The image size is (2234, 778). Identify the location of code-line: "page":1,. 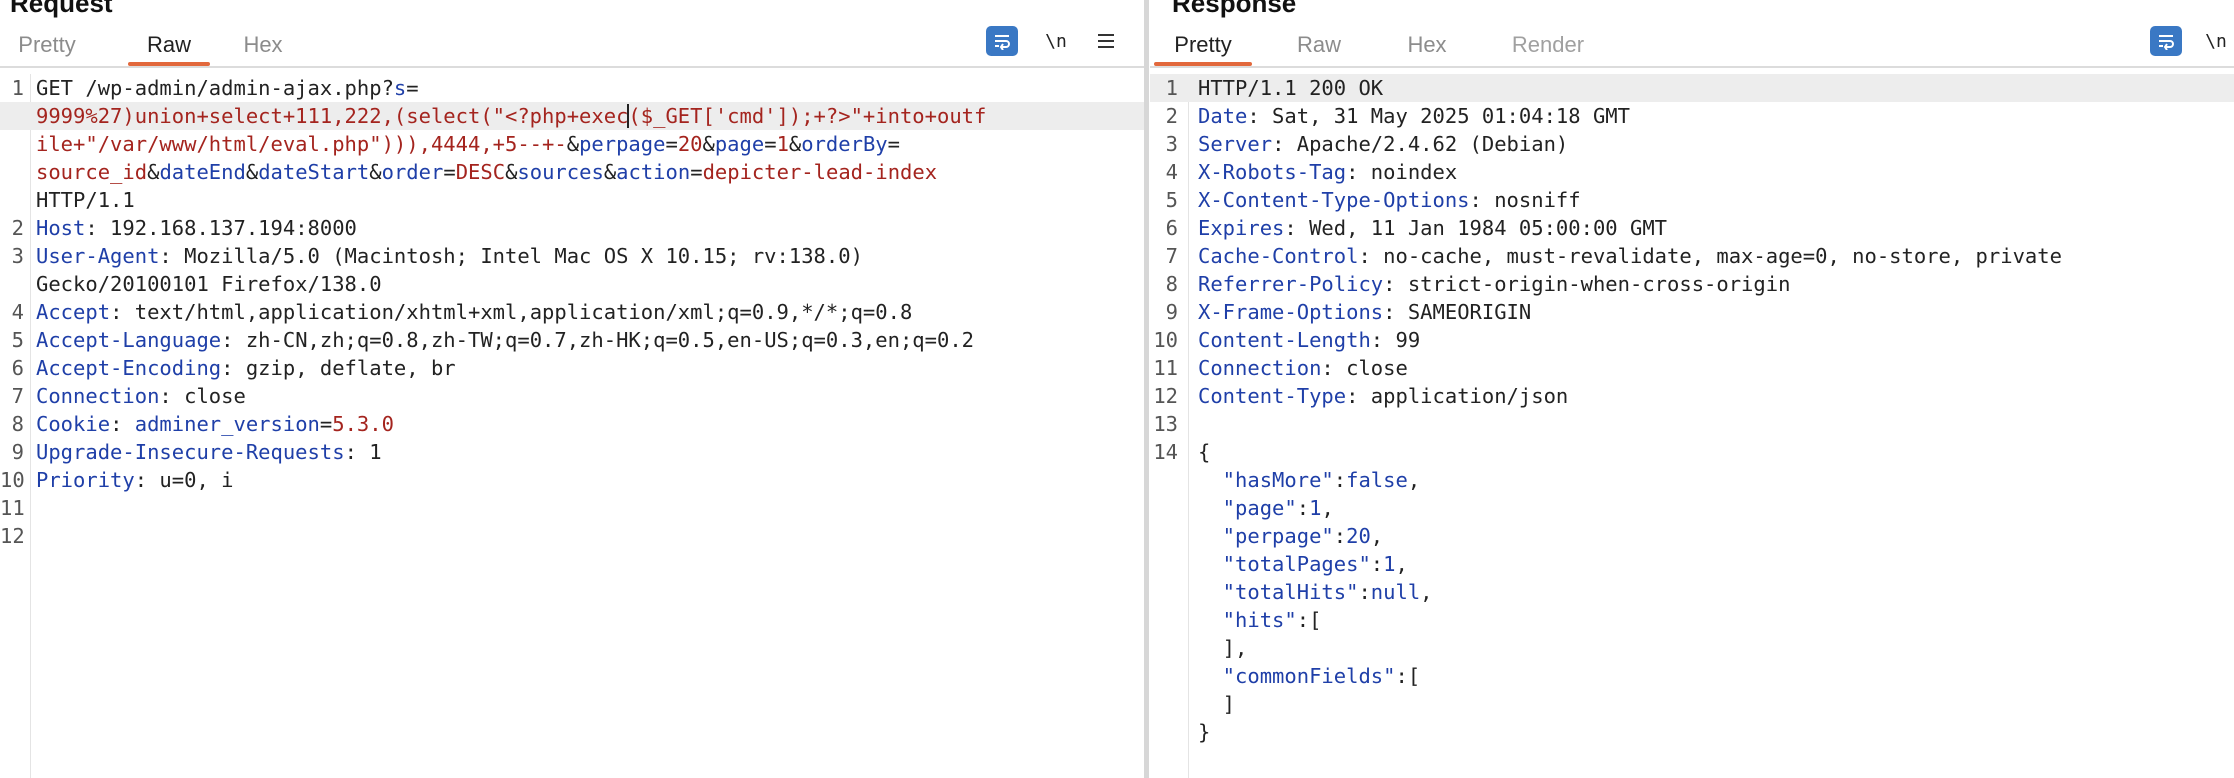
(1692, 508).